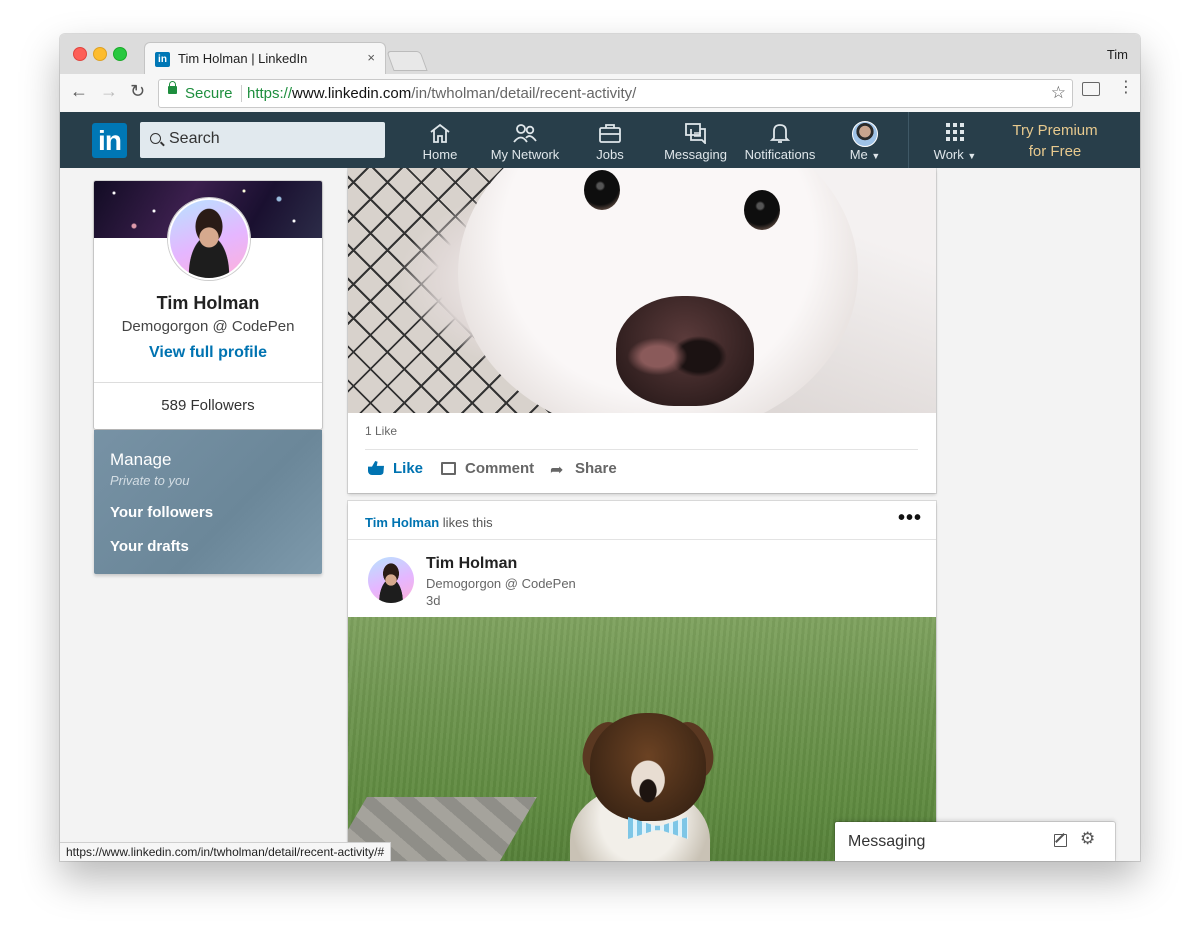 Image resolution: width=1200 pixels, height=947 pixels. I want to click on nav-notifications-label: Notifications, so click(780, 154).